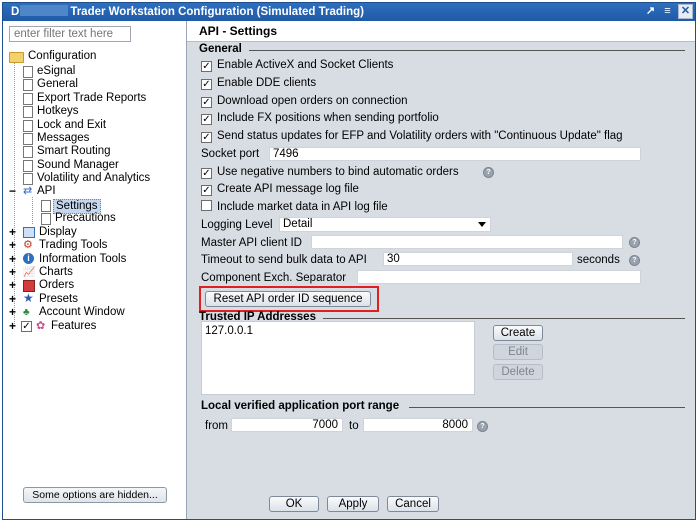 This screenshot has height=524, width=700. What do you see at coordinates (482, 224) in the screenshot?
I see `chevron-down-icon` at bounding box center [482, 224].